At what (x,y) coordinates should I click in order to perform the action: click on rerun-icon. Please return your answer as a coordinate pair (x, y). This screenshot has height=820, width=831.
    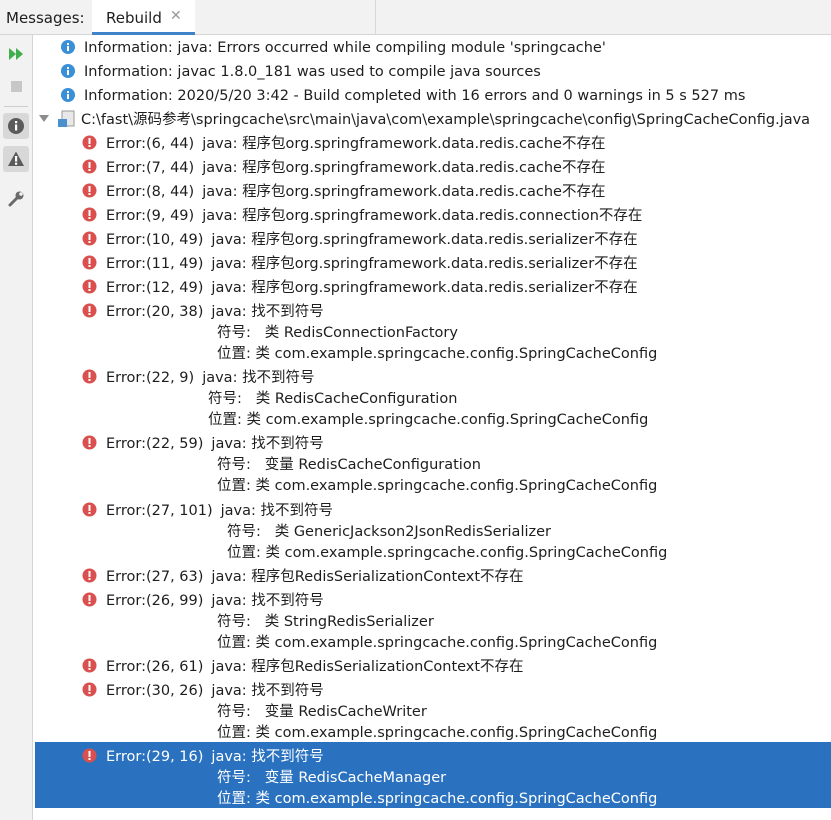
    Looking at the image, I should click on (16, 54).